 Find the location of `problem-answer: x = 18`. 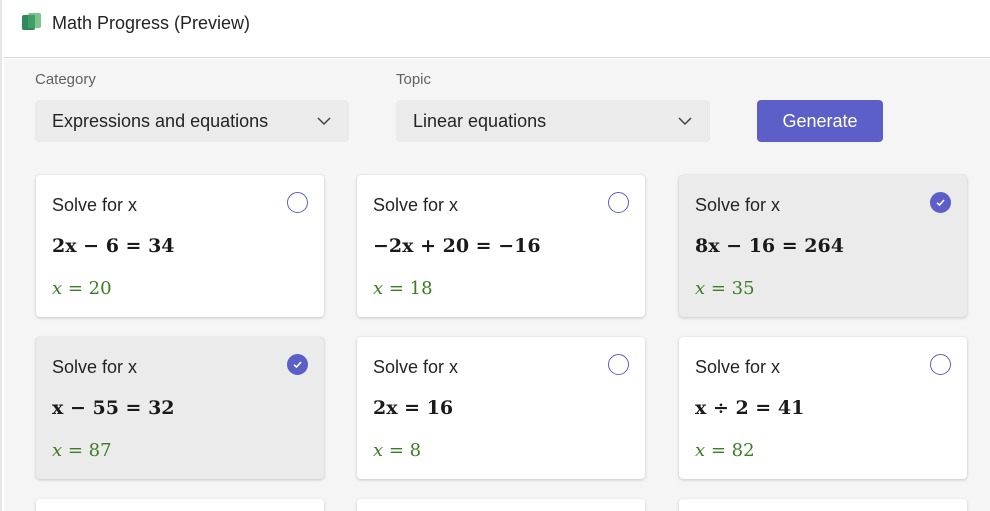

problem-answer: x = 18 is located at coordinates (403, 288).